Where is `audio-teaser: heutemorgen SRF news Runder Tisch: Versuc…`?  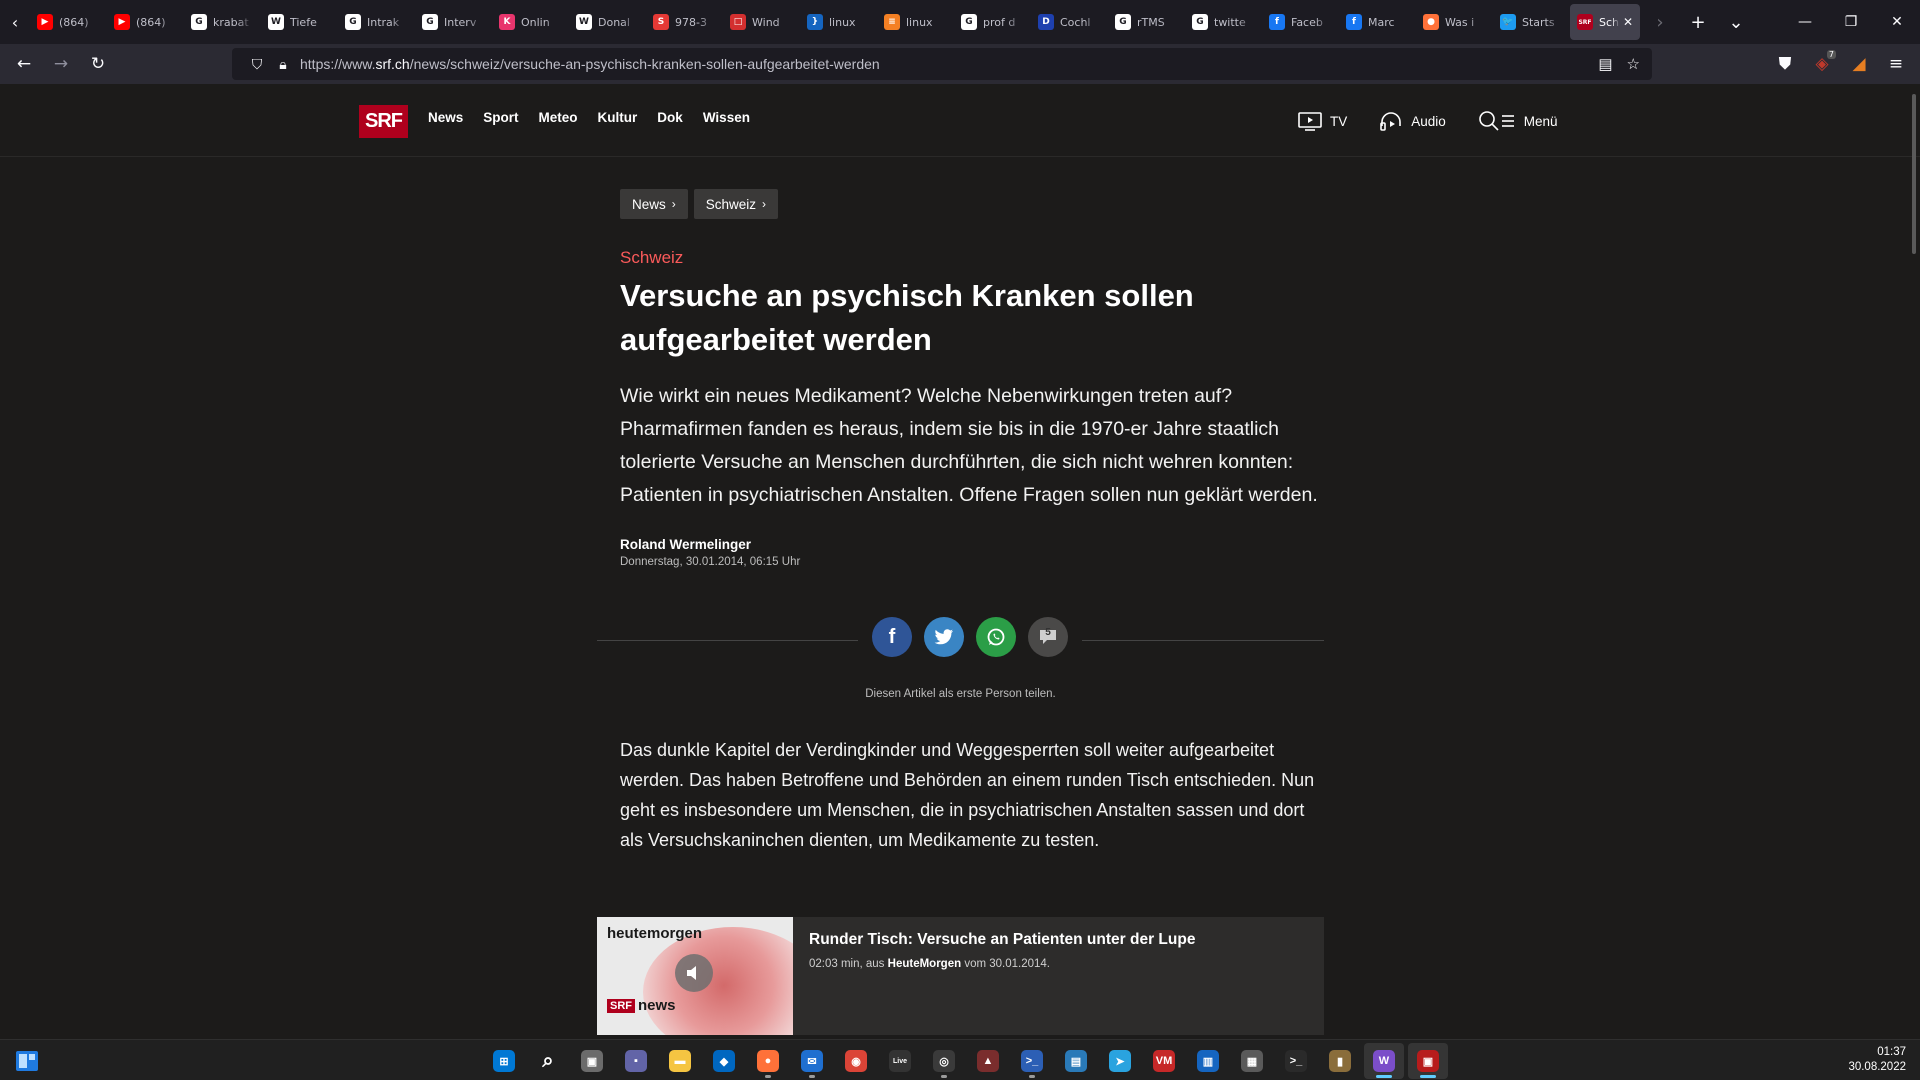
audio-teaser: heutemorgen SRF news Runder Tisch: Versuc… is located at coordinates (960, 976).